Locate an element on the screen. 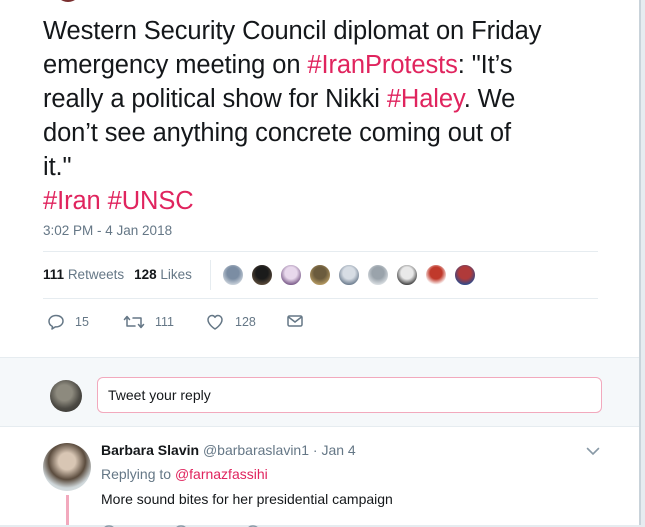 This screenshot has height=527, width=645. reply-input: Tweet your reply is located at coordinates (349, 395).